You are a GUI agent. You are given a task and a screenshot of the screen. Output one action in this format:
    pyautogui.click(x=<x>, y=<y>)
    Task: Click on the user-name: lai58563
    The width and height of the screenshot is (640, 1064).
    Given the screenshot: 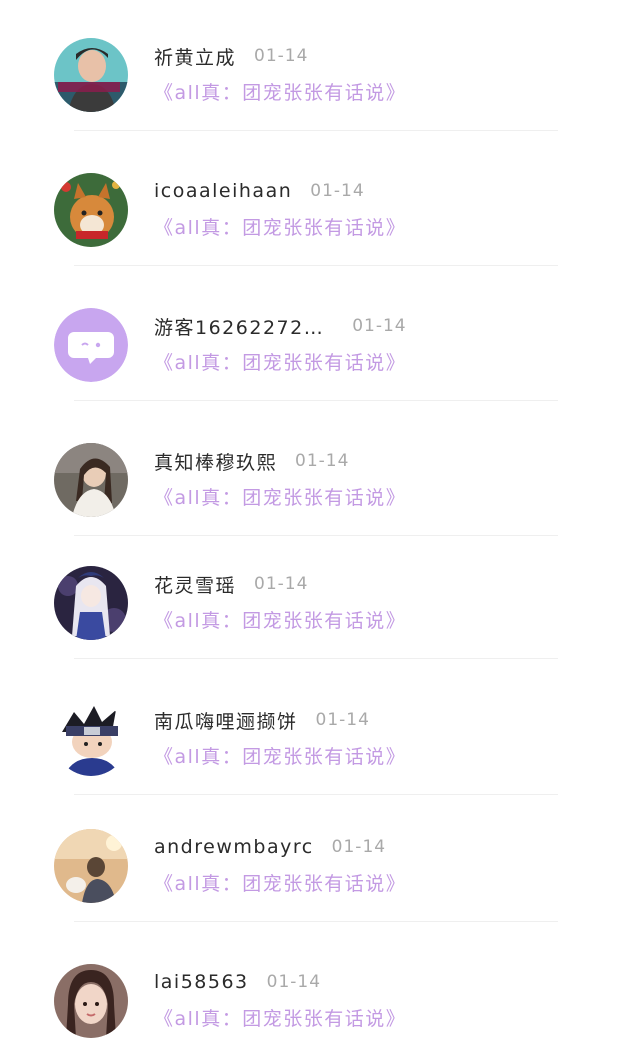 What is the action you would take?
    pyautogui.click(x=201, y=982)
    